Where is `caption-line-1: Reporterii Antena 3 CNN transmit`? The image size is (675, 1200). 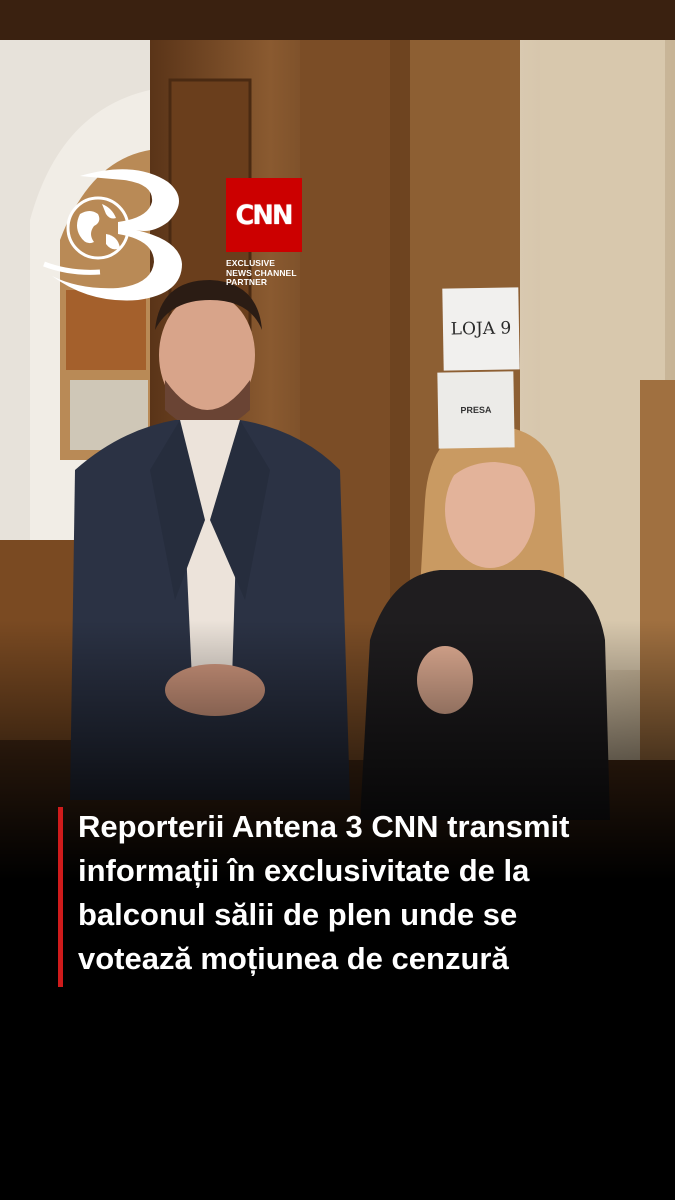 caption-line-1: Reporterii Antena 3 CNN transmit is located at coordinates (324, 826).